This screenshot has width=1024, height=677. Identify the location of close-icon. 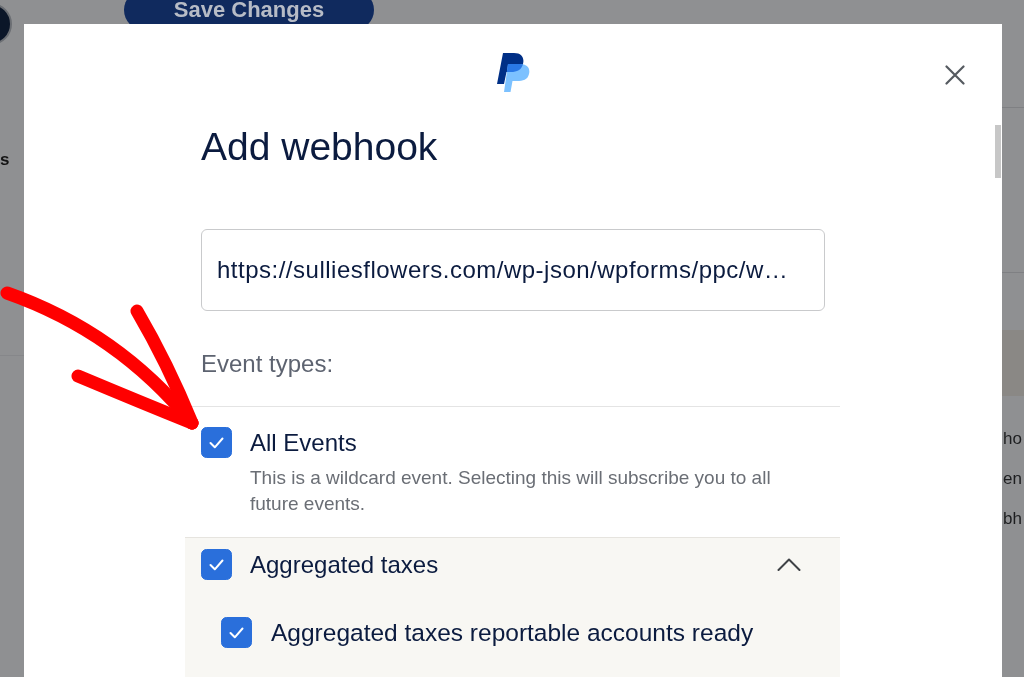
(955, 75).